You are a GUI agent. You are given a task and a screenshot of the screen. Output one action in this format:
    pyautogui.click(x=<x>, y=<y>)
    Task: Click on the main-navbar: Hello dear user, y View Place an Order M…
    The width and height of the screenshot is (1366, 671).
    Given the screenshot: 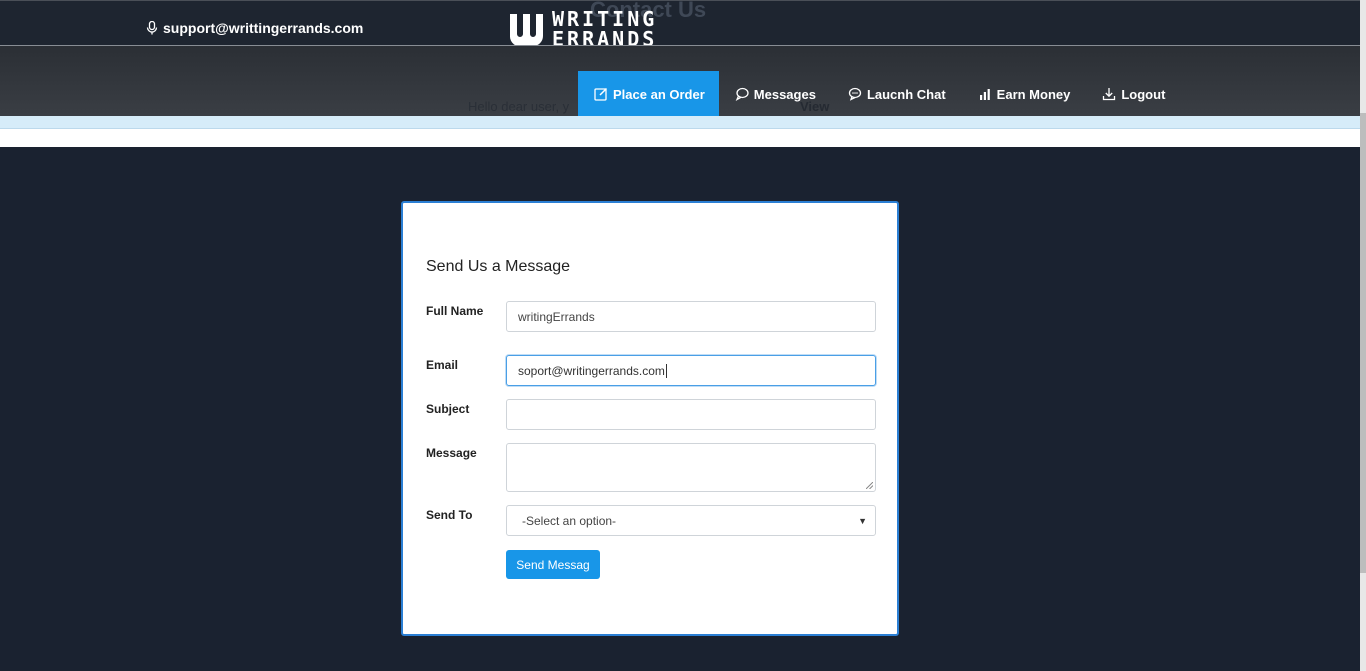 What is the action you would take?
    pyautogui.click(x=683, y=81)
    